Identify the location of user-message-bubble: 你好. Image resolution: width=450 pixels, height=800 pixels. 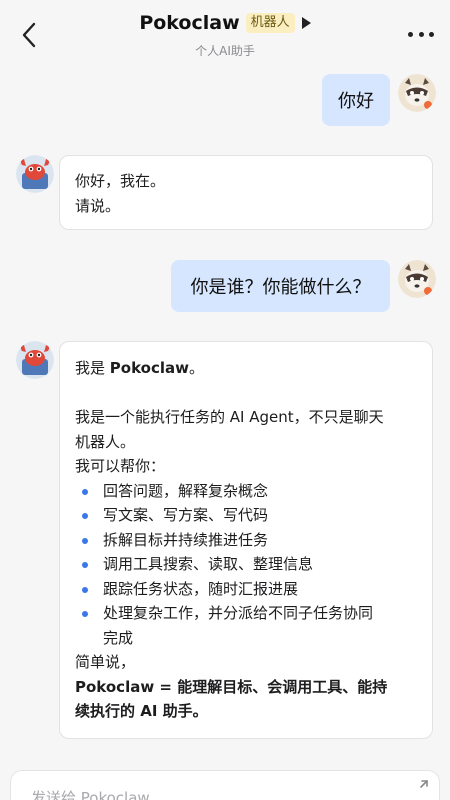
(356, 100).